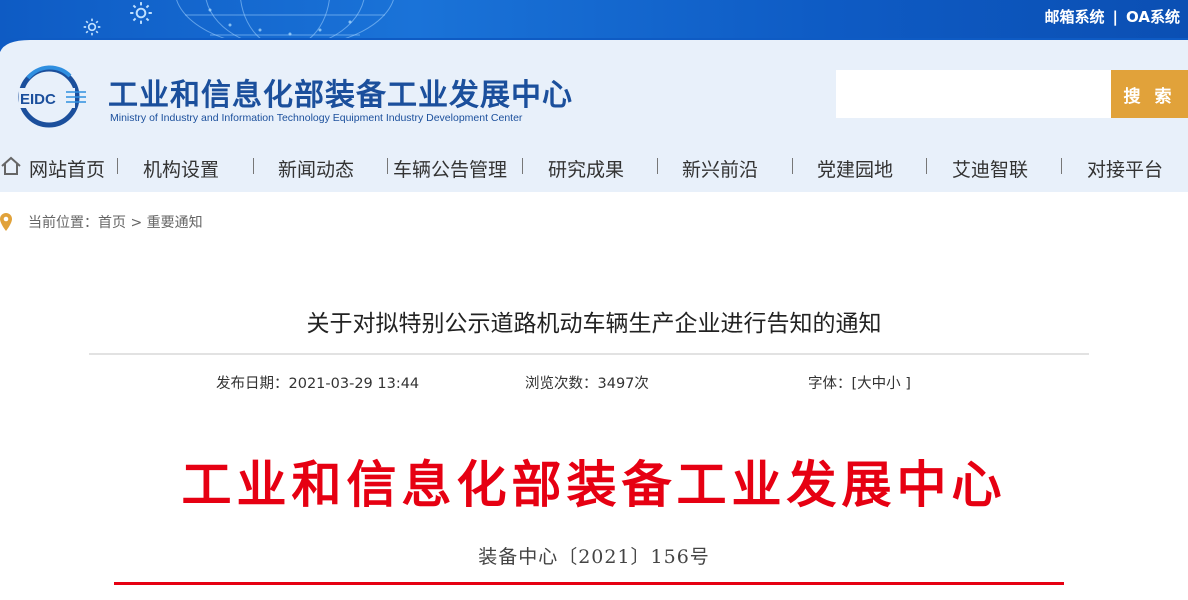  Describe the element at coordinates (830, 384) in the screenshot. I see `font-size-label: 字体：` at that location.